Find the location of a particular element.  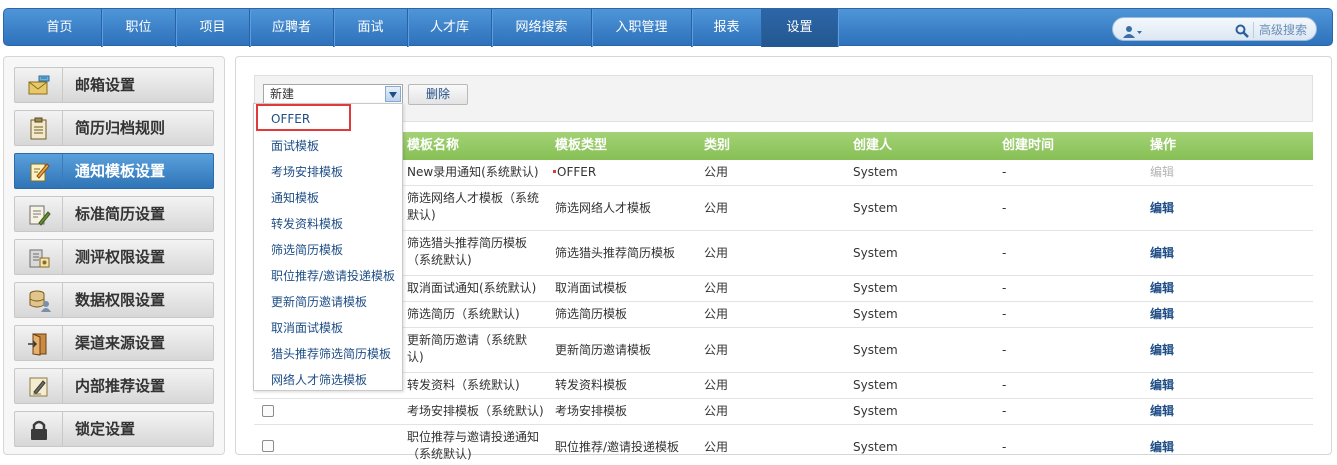

sidebar-item-label: 内部推荐设置 is located at coordinates (120, 386).